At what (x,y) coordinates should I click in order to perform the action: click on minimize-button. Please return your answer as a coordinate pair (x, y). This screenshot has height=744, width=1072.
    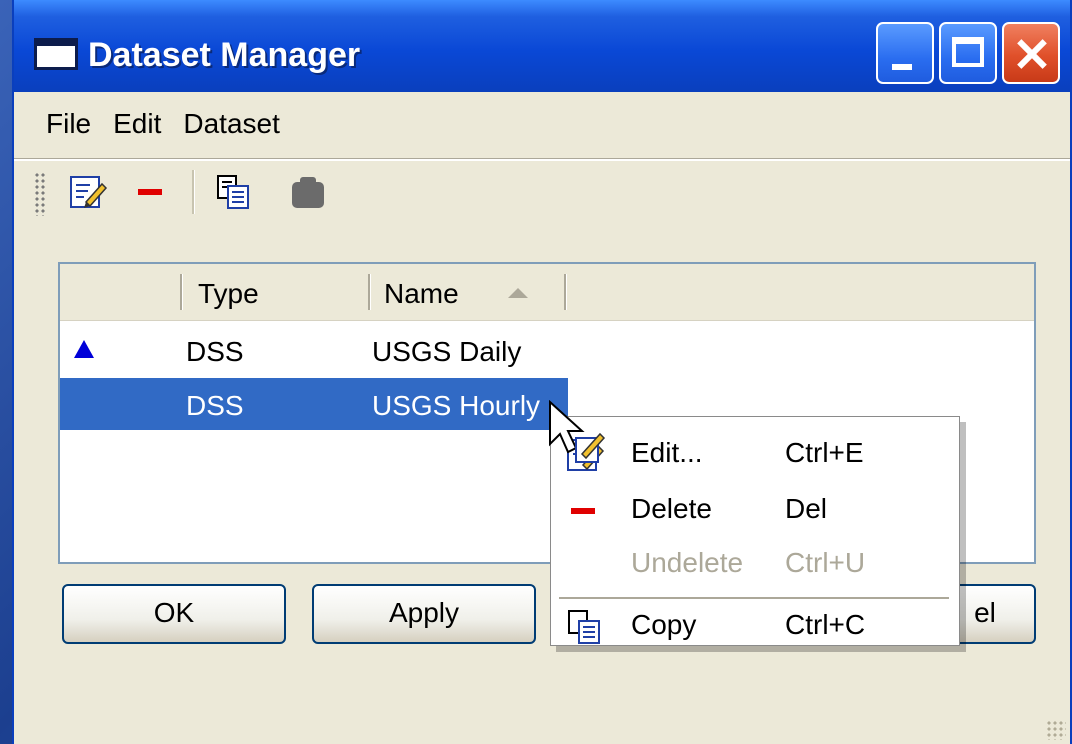
    Looking at the image, I should click on (905, 53).